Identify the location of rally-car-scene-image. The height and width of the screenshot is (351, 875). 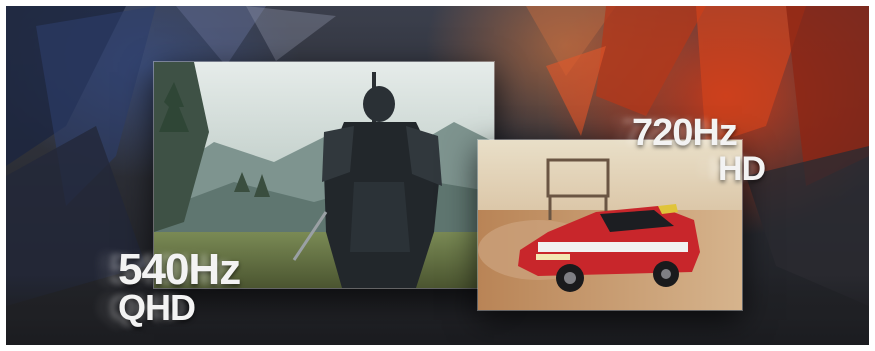
(610, 225).